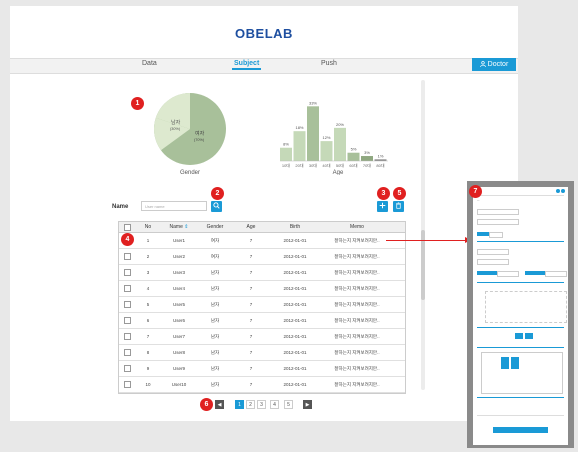  Describe the element at coordinates (262, 273) in the screenshot. I see `table-row: 3 User3 남자 7 2012-01-01 잘하는지 지켜보려지만..` at that location.